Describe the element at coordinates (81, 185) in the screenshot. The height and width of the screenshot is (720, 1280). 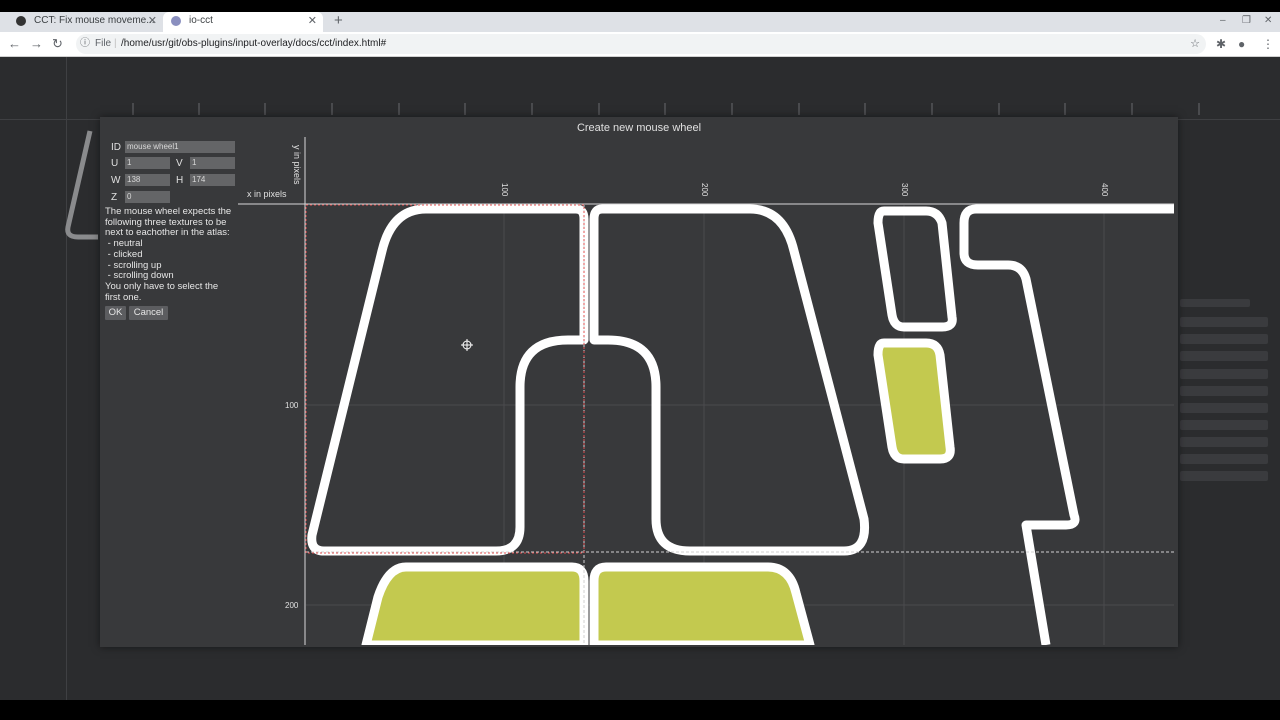
I see `background-shape` at that location.